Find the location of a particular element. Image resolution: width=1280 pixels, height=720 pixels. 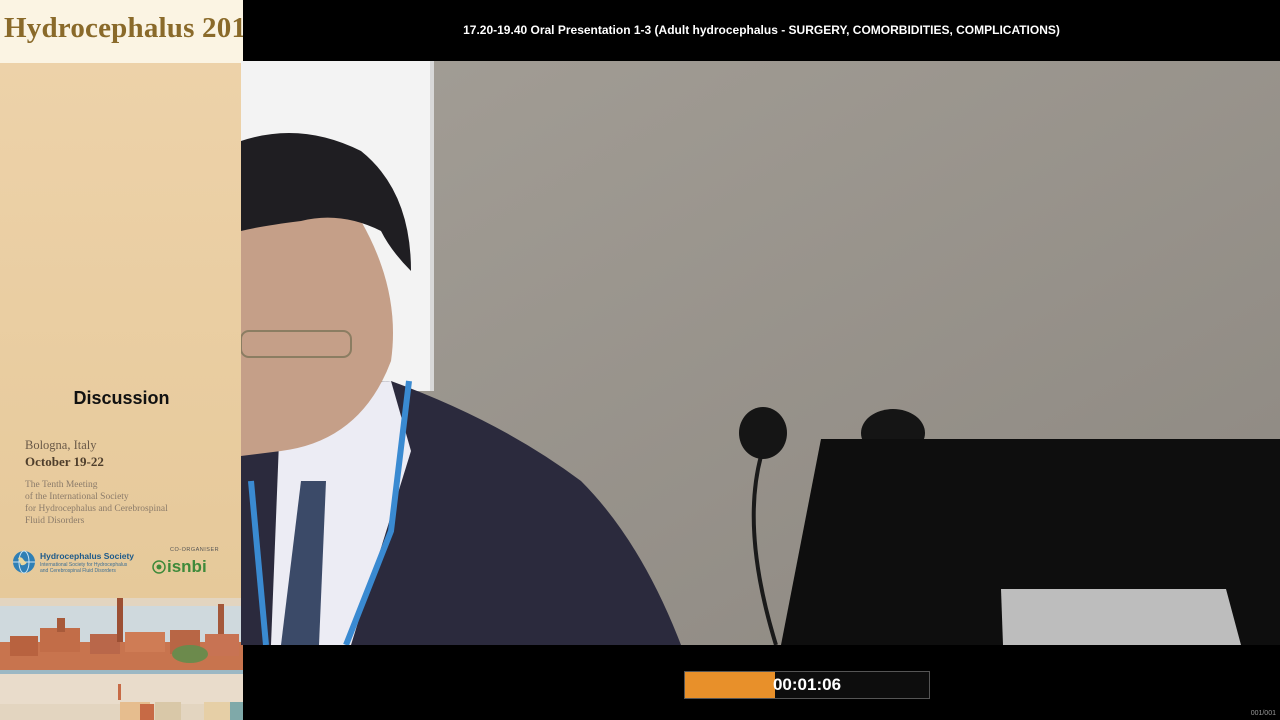

brand-title: Hydrocephalus 2018 is located at coordinates (123, 28).